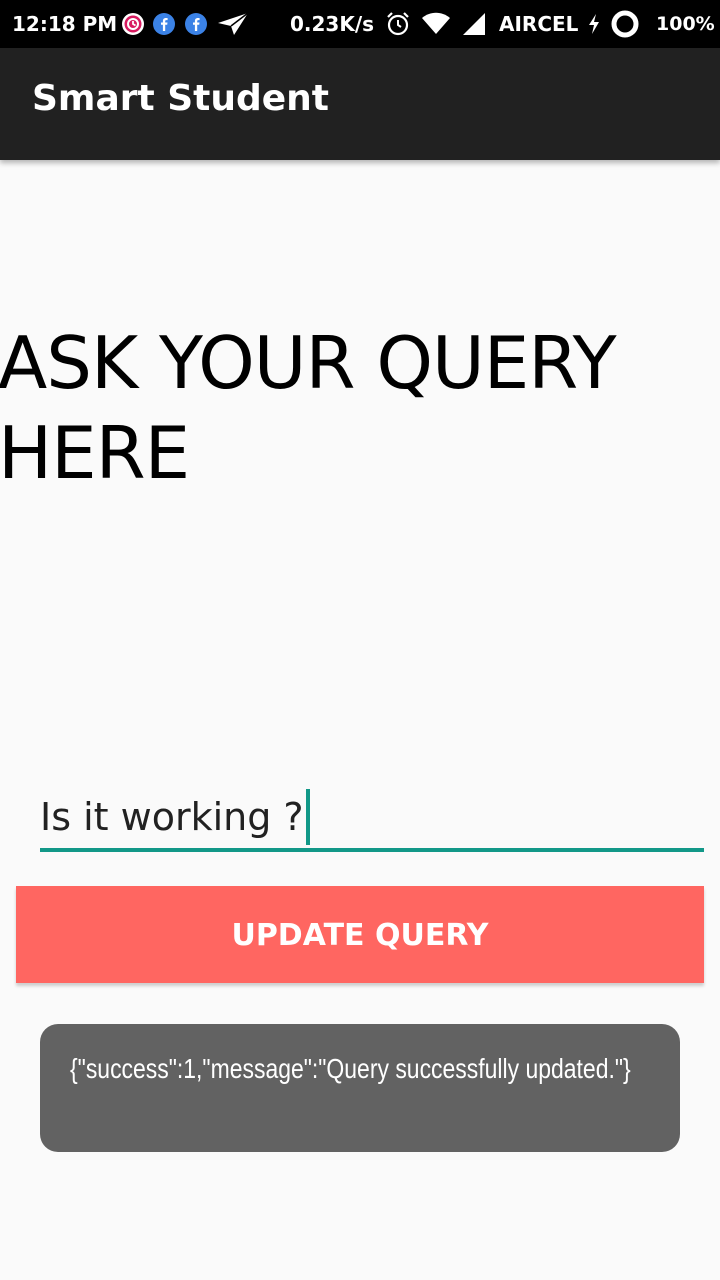 Image resolution: width=720 pixels, height=1280 pixels. I want to click on page-heading: ASK YOUR QUERY HERE, so click(308, 408).